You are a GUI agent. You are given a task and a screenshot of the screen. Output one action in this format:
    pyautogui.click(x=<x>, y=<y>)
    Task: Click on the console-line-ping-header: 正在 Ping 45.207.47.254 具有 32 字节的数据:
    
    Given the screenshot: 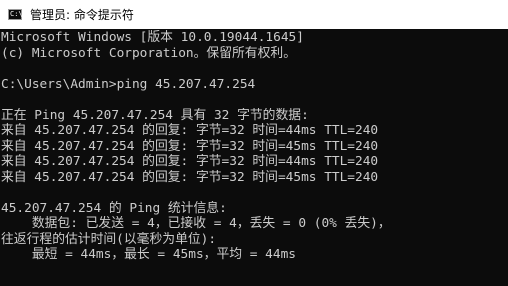 What is the action you would take?
    pyautogui.click(x=155, y=115)
    